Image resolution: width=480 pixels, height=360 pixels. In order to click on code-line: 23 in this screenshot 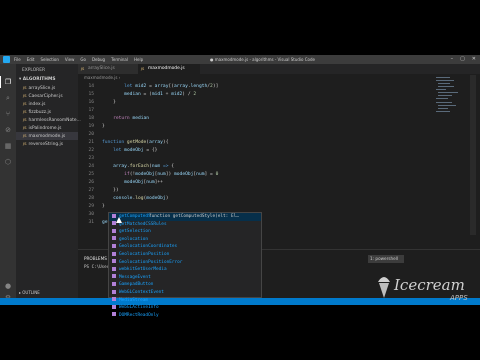, I will do `click(253, 159)`.